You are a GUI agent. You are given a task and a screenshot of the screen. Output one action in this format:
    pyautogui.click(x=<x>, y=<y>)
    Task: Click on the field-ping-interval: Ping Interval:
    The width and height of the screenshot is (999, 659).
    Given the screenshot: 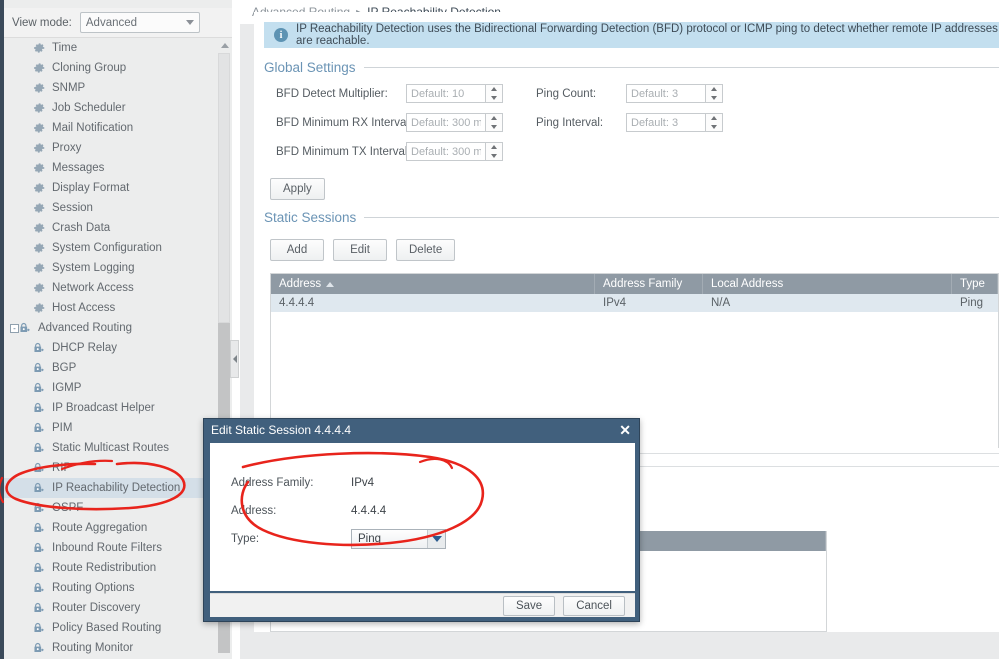 What is the action you would take?
    pyautogui.click(x=661, y=122)
    